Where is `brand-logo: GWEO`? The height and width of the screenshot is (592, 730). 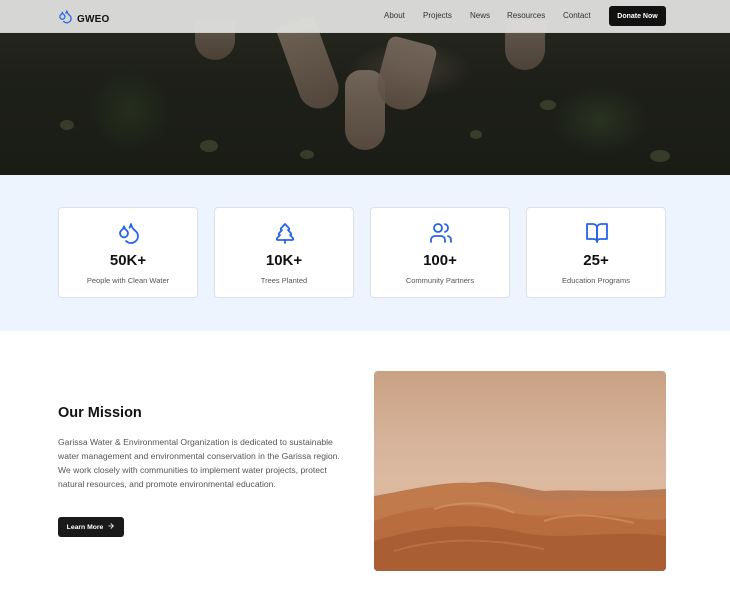 brand-logo: GWEO is located at coordinates (83, 19).